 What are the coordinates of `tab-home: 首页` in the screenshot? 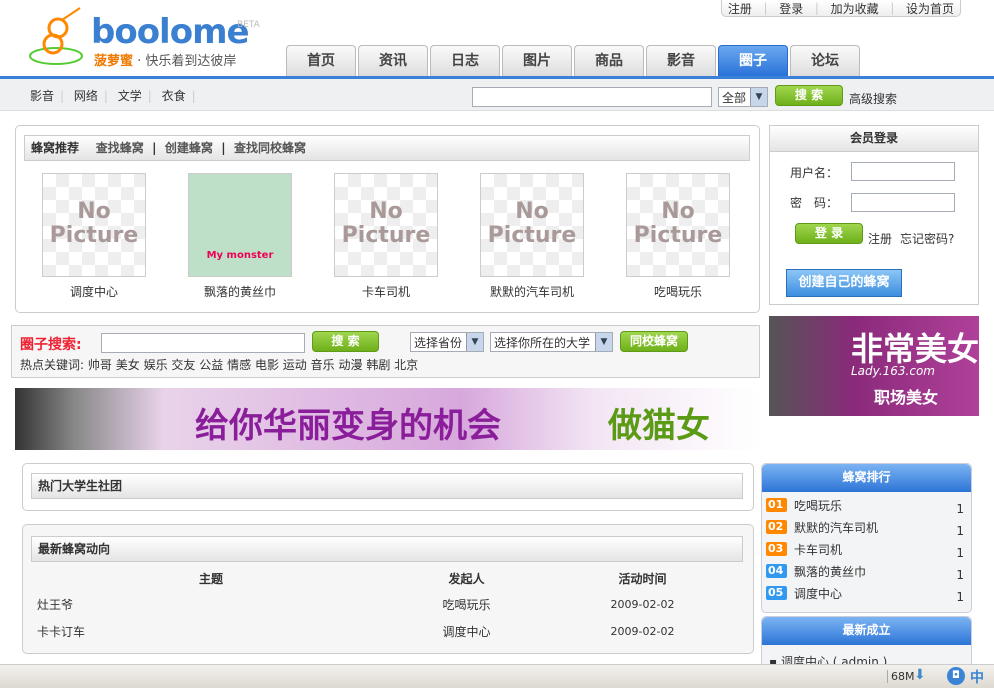 It's located at (321, 60).